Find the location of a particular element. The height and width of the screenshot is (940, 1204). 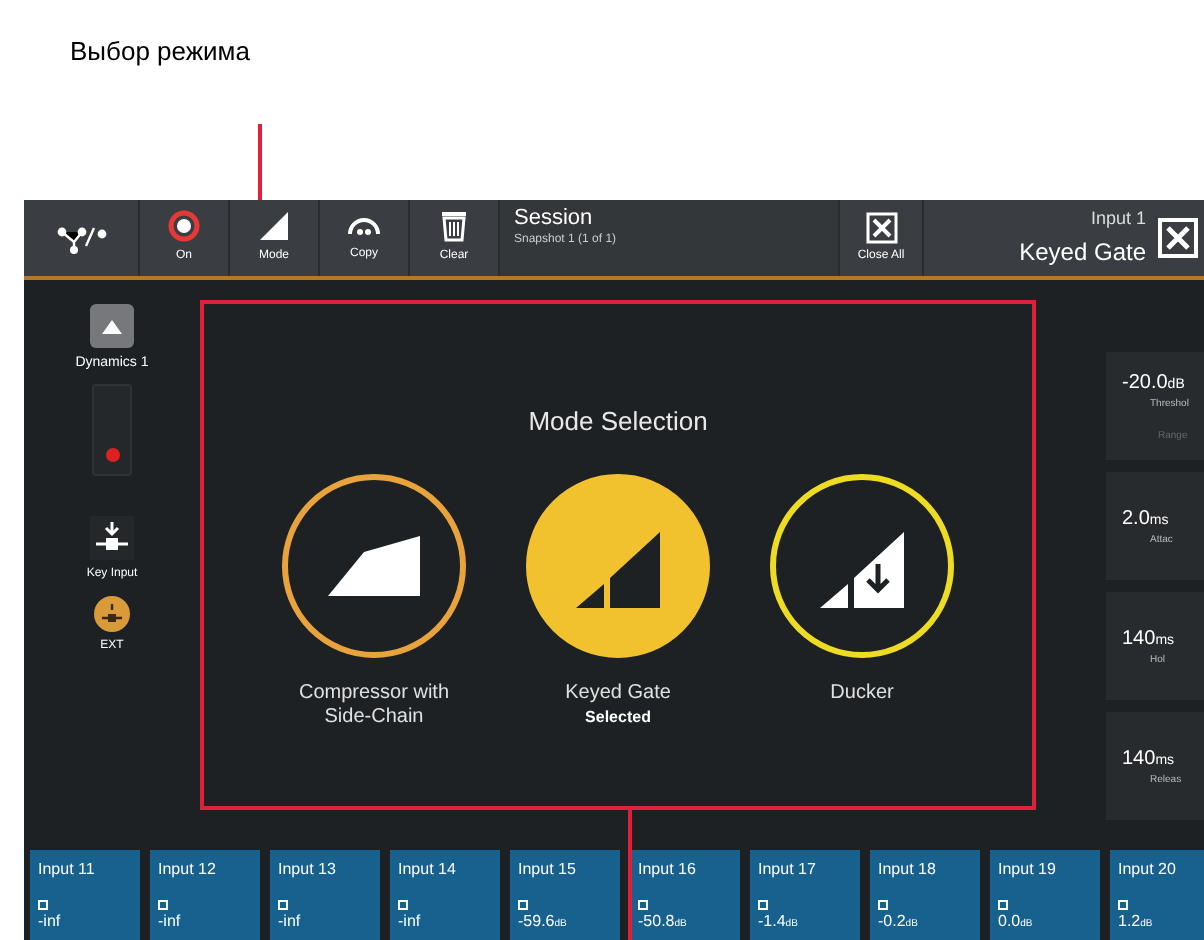

selected-label: Selected is located at coordinates (618, 717).